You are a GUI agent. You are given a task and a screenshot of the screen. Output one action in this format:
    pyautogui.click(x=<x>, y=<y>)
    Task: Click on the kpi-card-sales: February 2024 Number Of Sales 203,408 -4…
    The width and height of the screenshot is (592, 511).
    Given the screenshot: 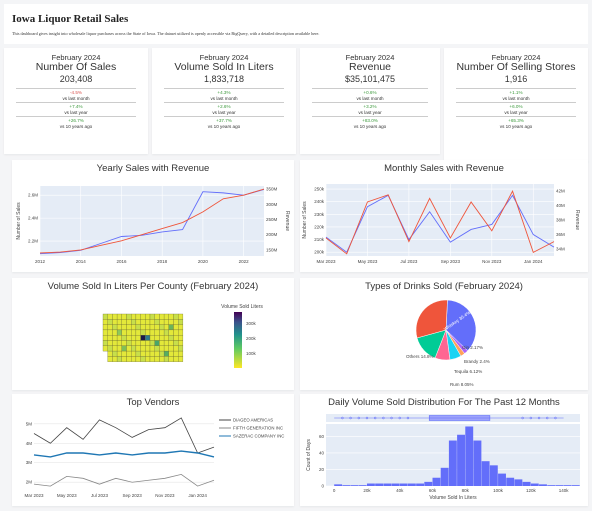 What is the action you would take?
    pyautogui.click(x=76, y=101)
    